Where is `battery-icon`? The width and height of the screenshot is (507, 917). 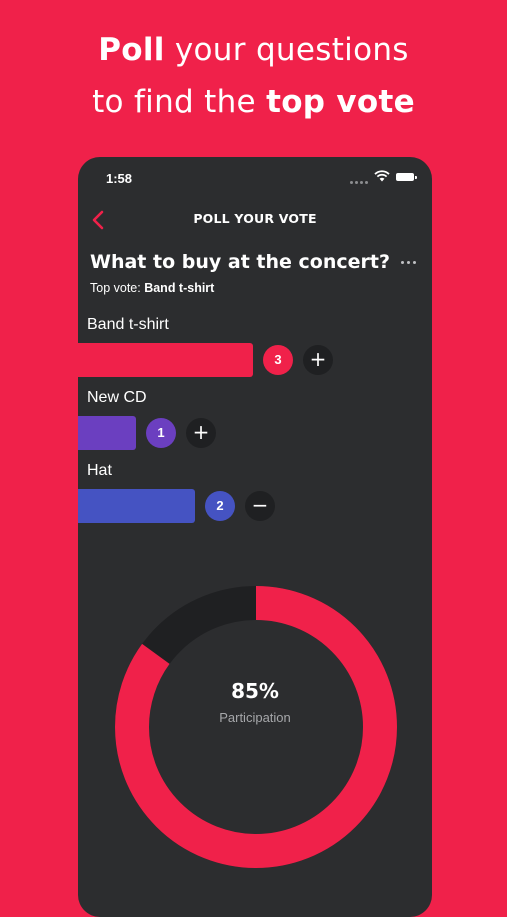 battery-icon is located at coordinates (406, 177).